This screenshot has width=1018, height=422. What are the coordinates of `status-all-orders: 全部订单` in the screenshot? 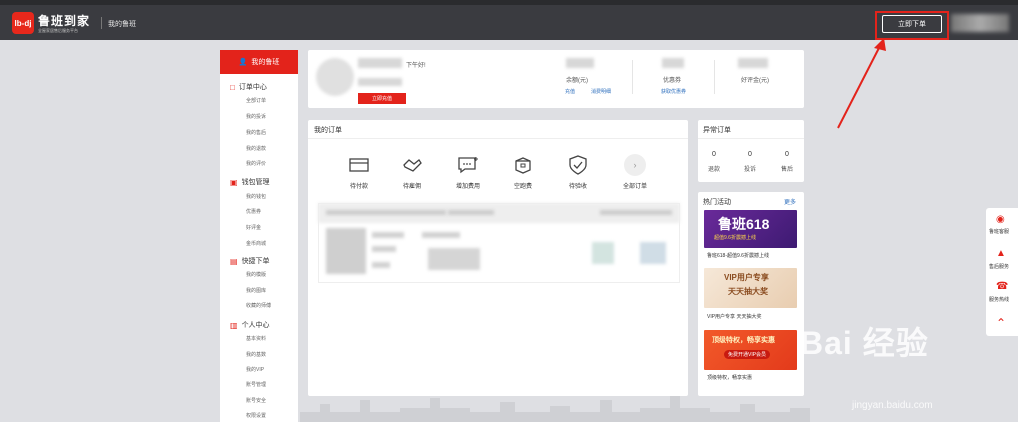 It's located at (635, 185).